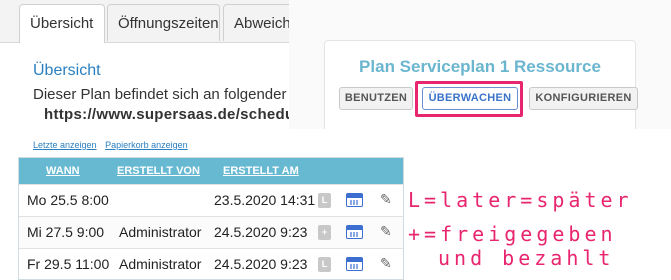 The image size is (671, 280). I want to click on highlight-box, so click(469, 99).